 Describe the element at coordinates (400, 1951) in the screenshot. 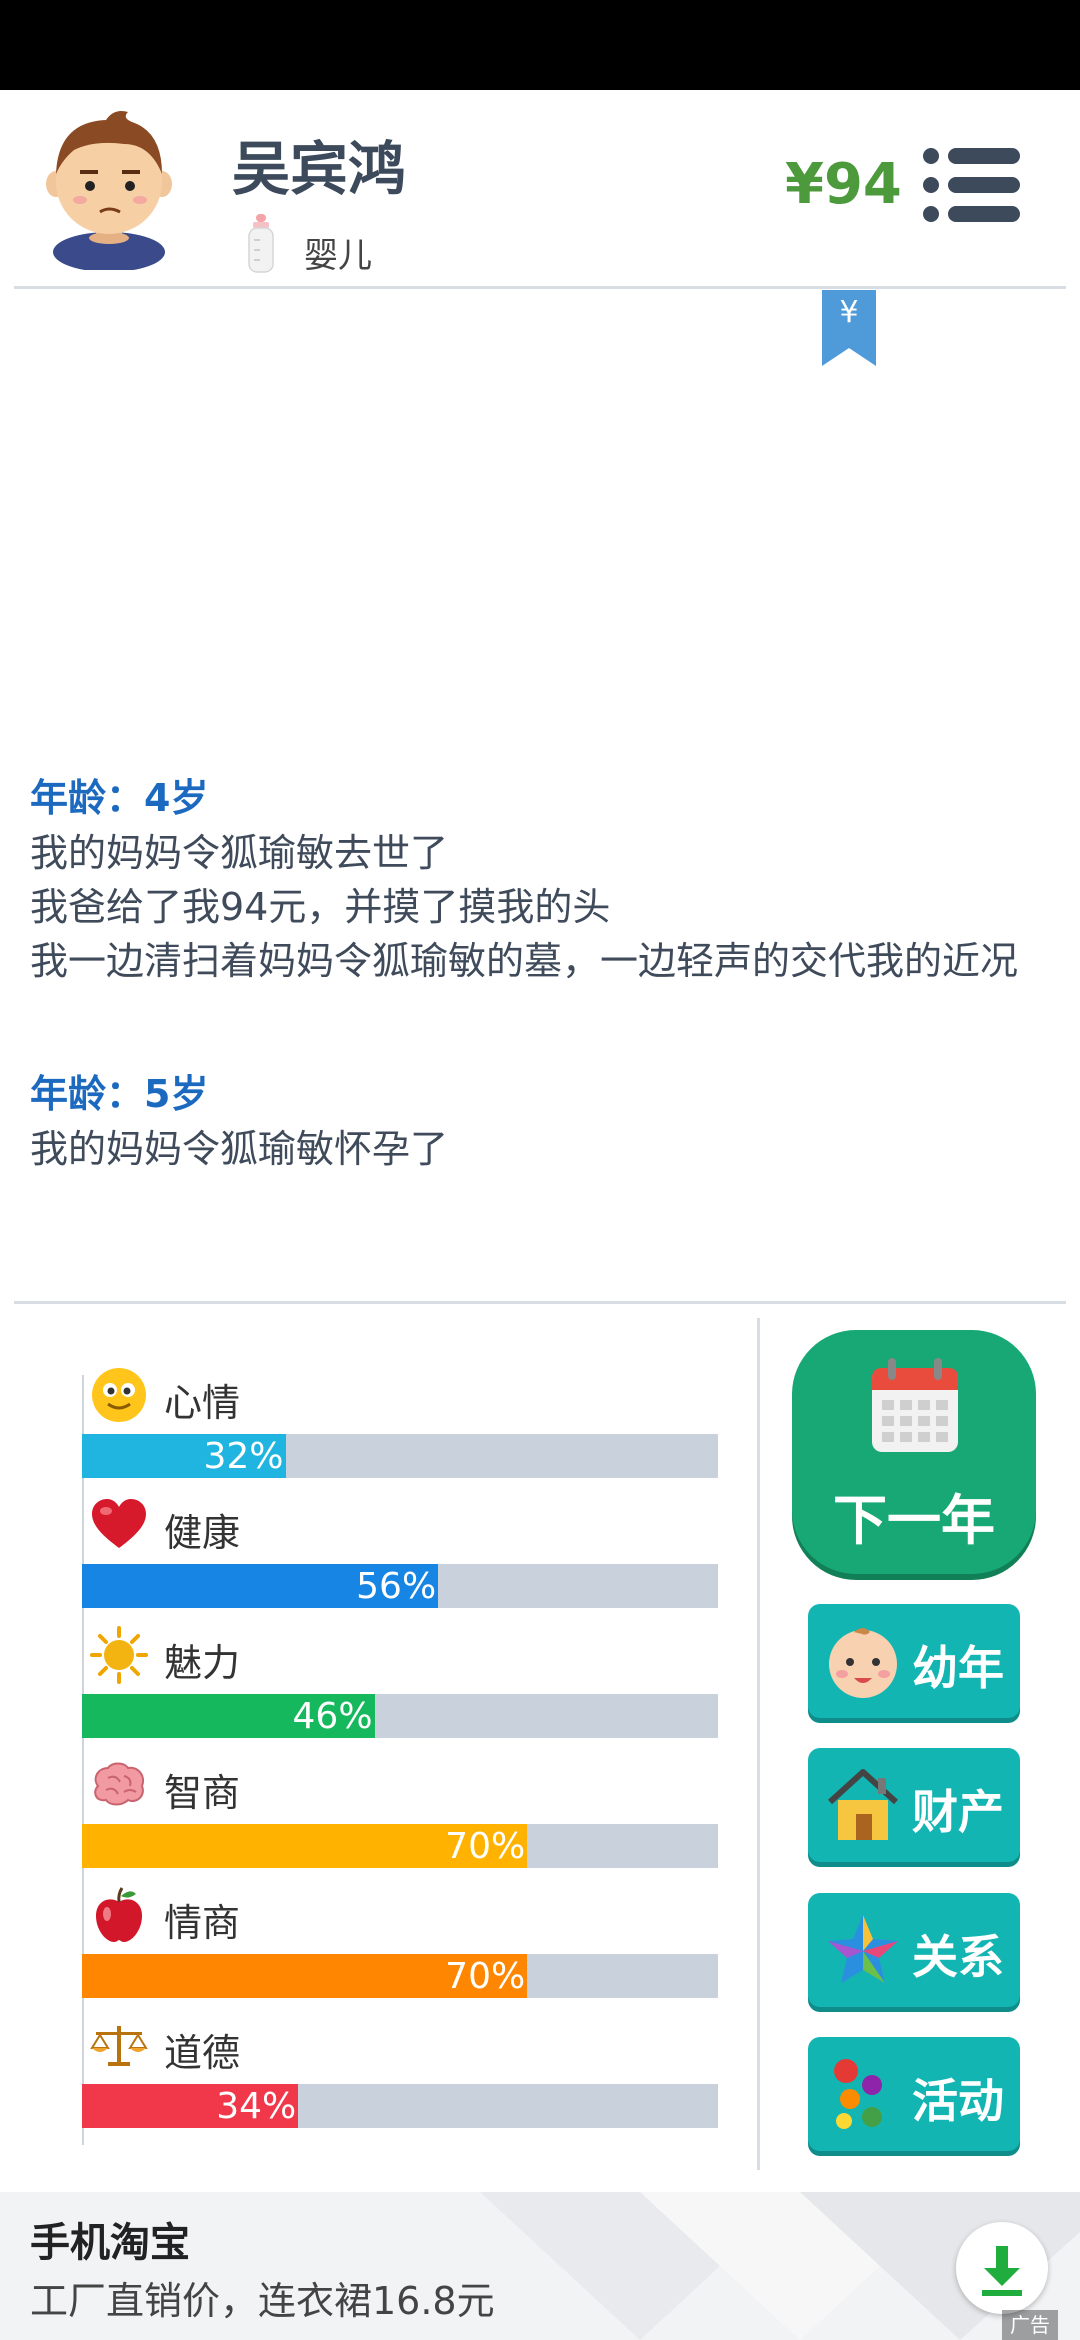

I see `stat-eq: 情商 70%` at that location.